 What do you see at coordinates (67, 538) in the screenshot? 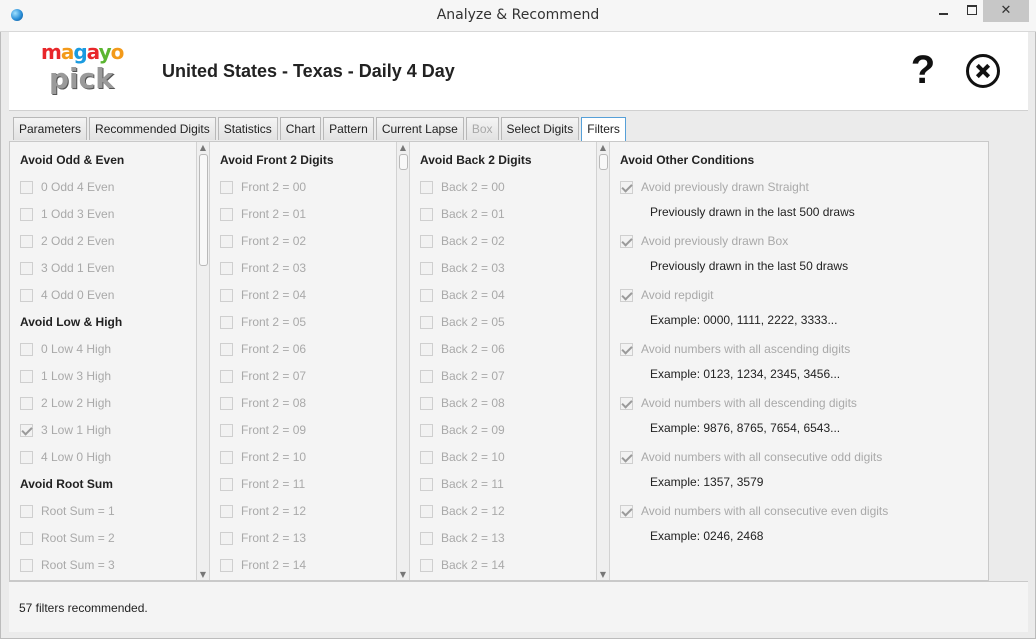
I see `filter-checkbox: Root Sum = 2` at bounding box center [67, 538].